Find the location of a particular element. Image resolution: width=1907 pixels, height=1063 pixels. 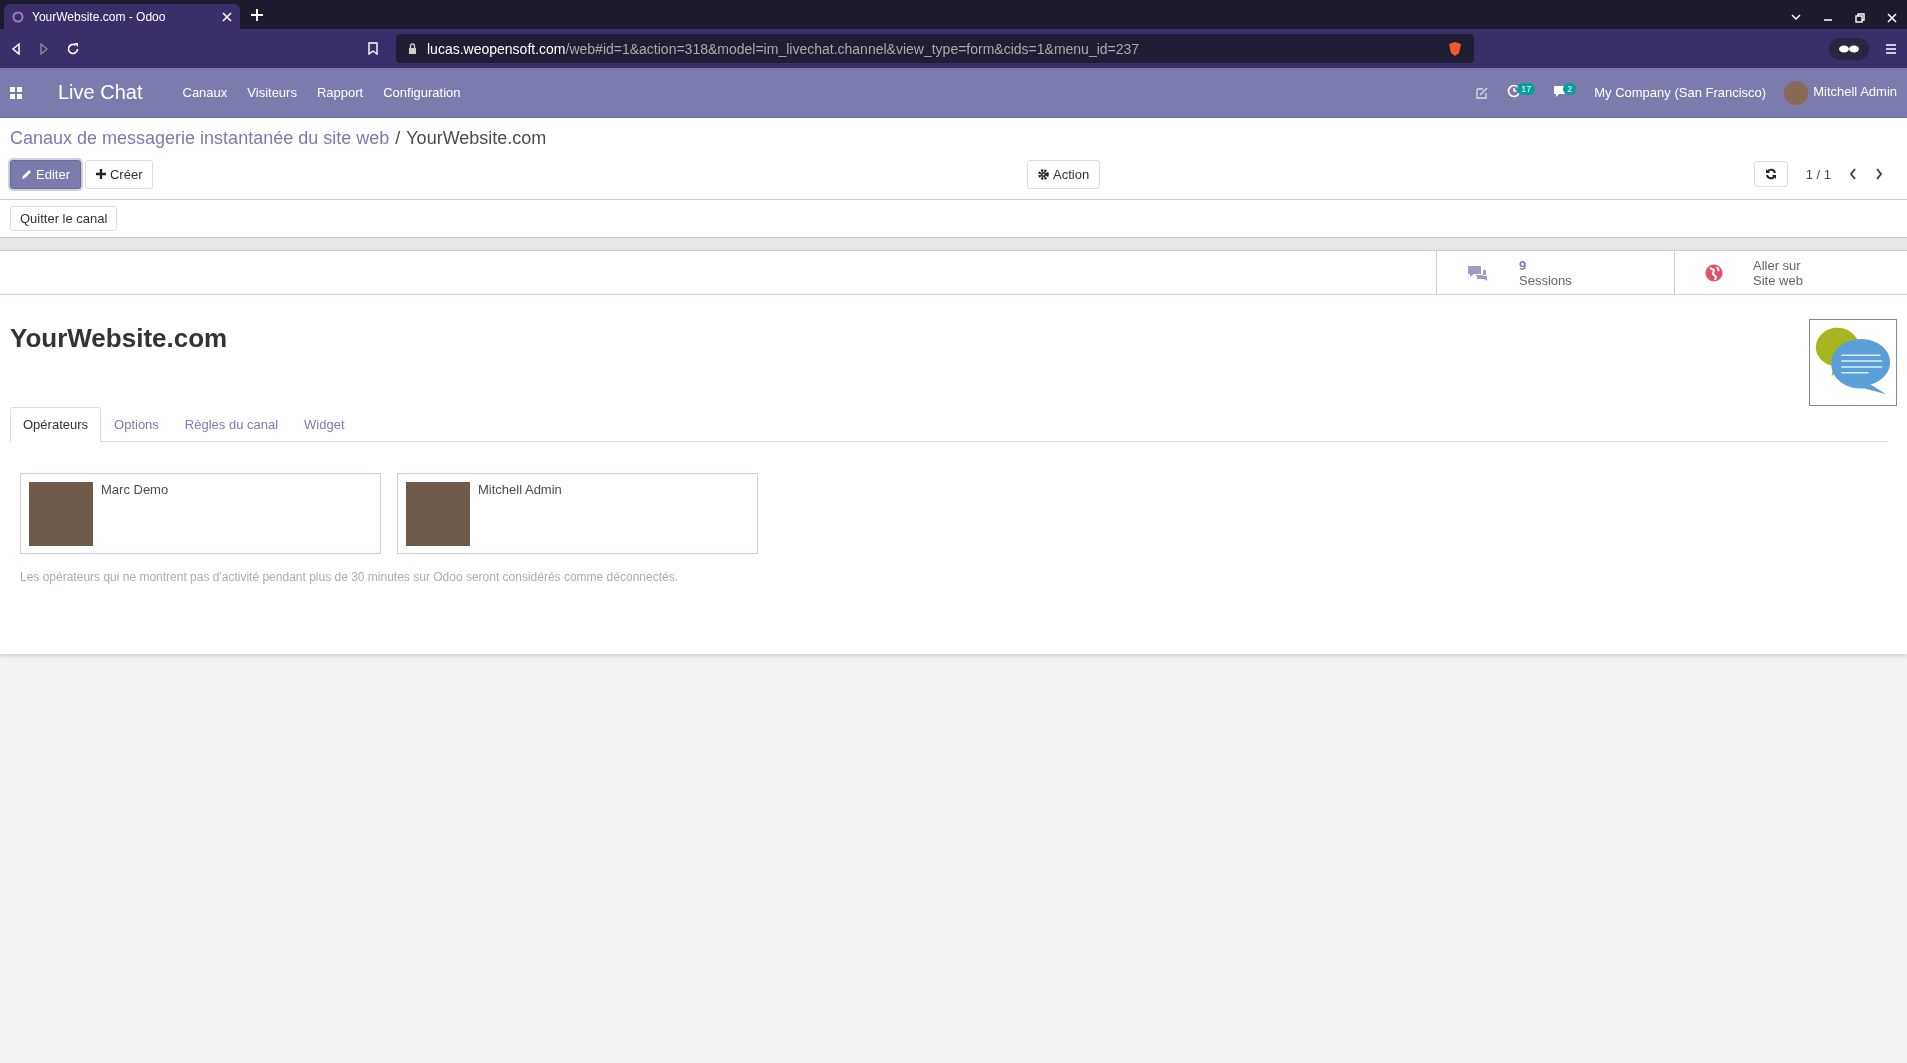

restore-icon is located at coordinates (1860, 18).